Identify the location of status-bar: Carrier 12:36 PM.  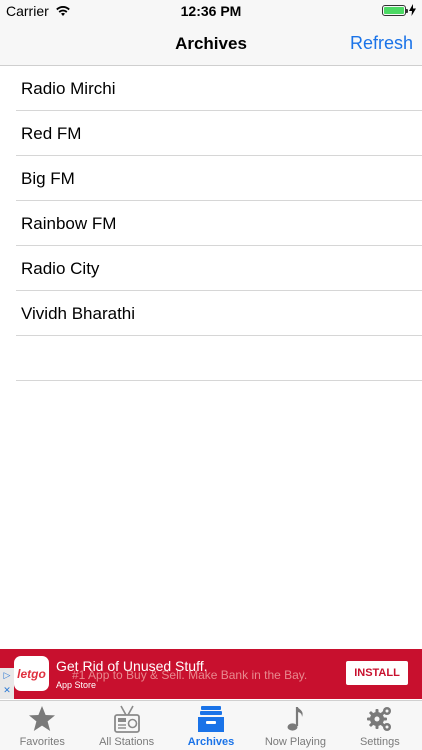
(211, 11).